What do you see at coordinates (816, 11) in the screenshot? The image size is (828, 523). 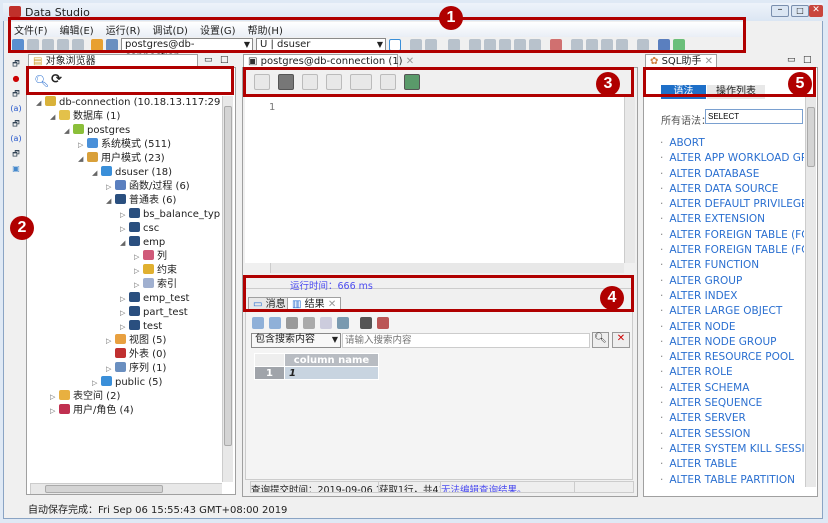 I see `close-button: ✕` at bounding box center [816, 11].